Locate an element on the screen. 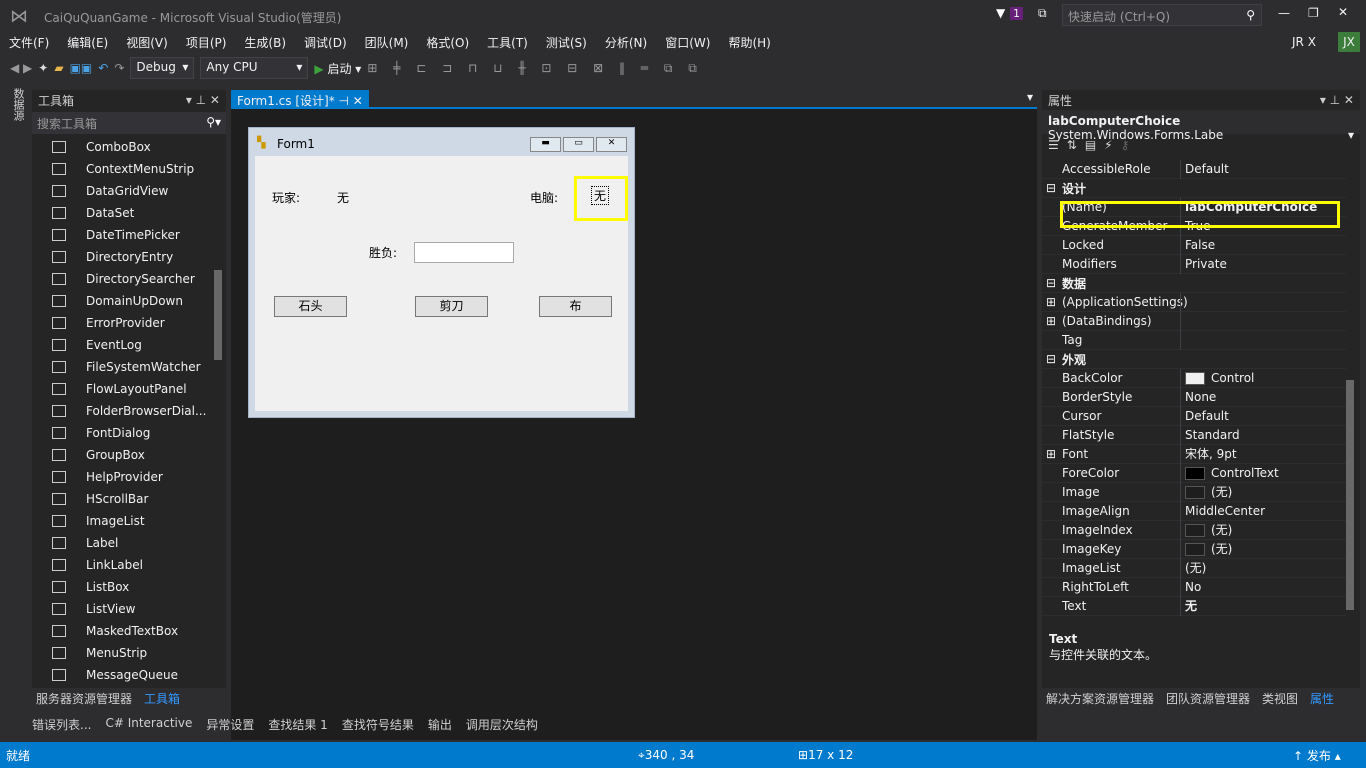 The height and width of the screenshot is (768, 1366). property-value: 无 is located at coordinates (1263, 606).